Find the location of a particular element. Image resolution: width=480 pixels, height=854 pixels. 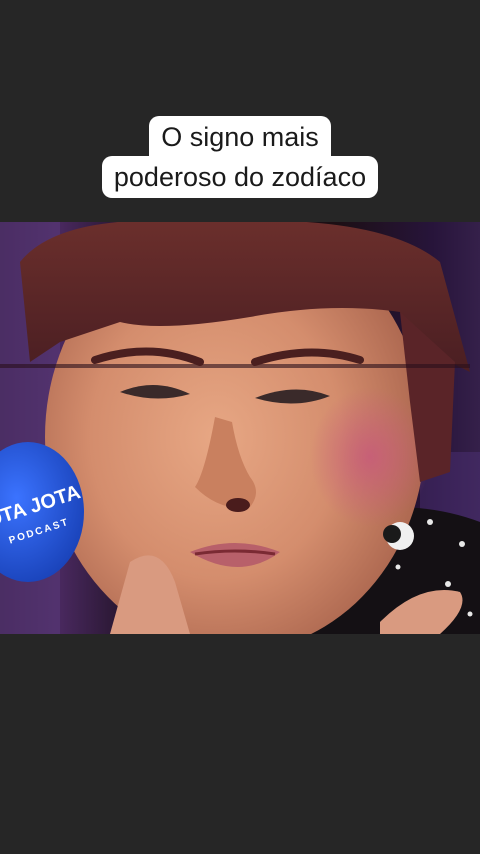

video-caption: O signo mais poderoso do zodíaco is located at coordinates (240, 157).